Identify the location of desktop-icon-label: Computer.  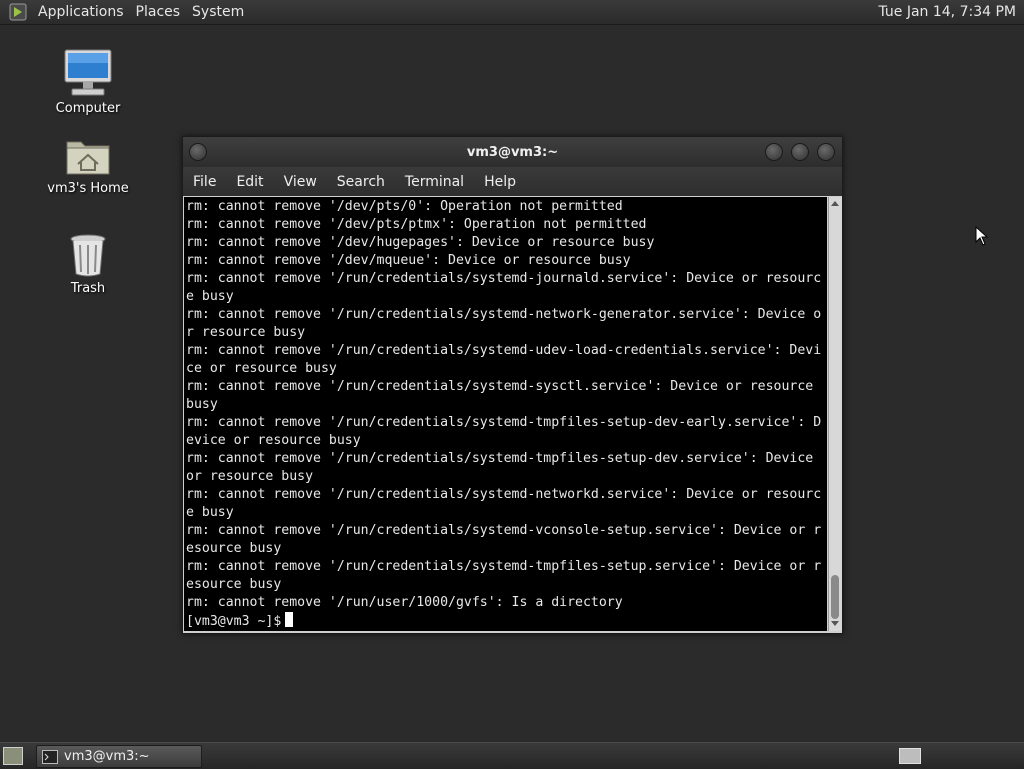
(88, 108).